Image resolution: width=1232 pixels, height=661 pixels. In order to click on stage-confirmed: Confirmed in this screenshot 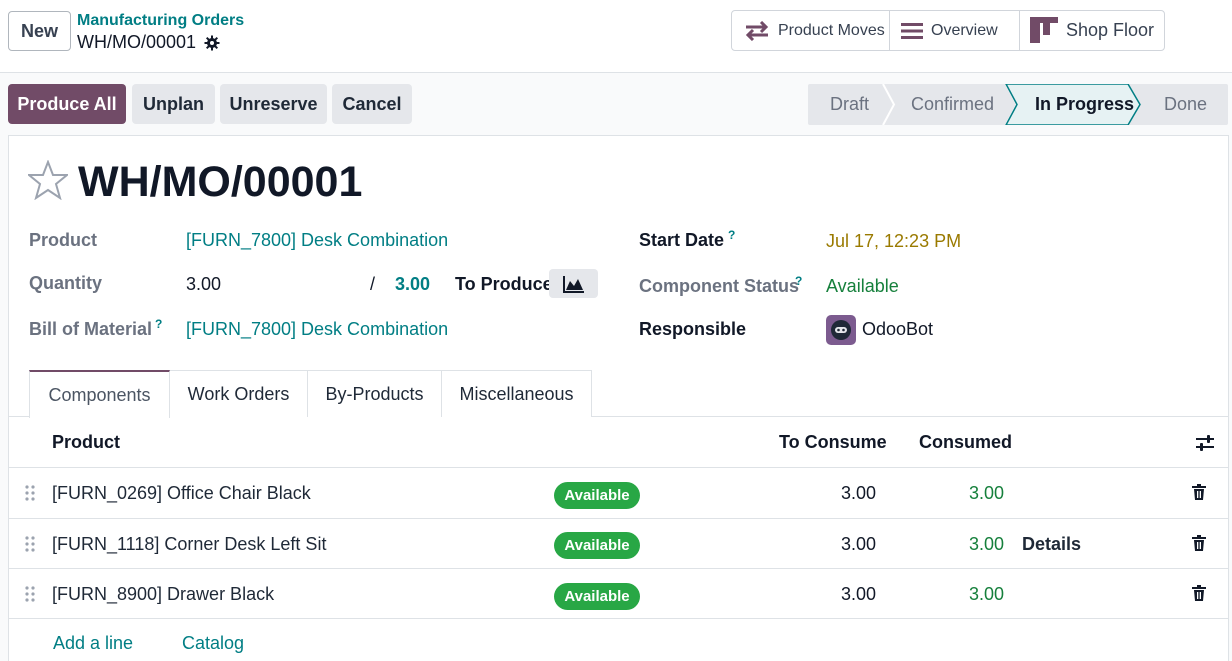, I will do `click(952, 104)`.